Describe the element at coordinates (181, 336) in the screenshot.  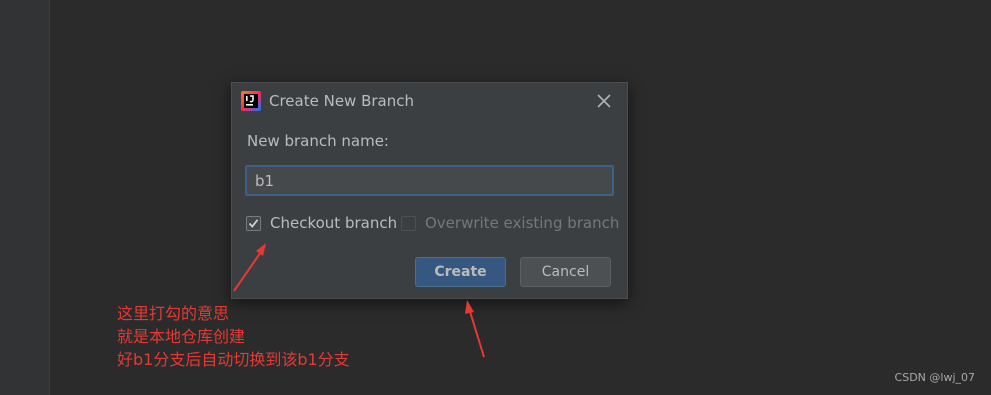
I see `annotation-line: 就是本地仓库创建` at that location.